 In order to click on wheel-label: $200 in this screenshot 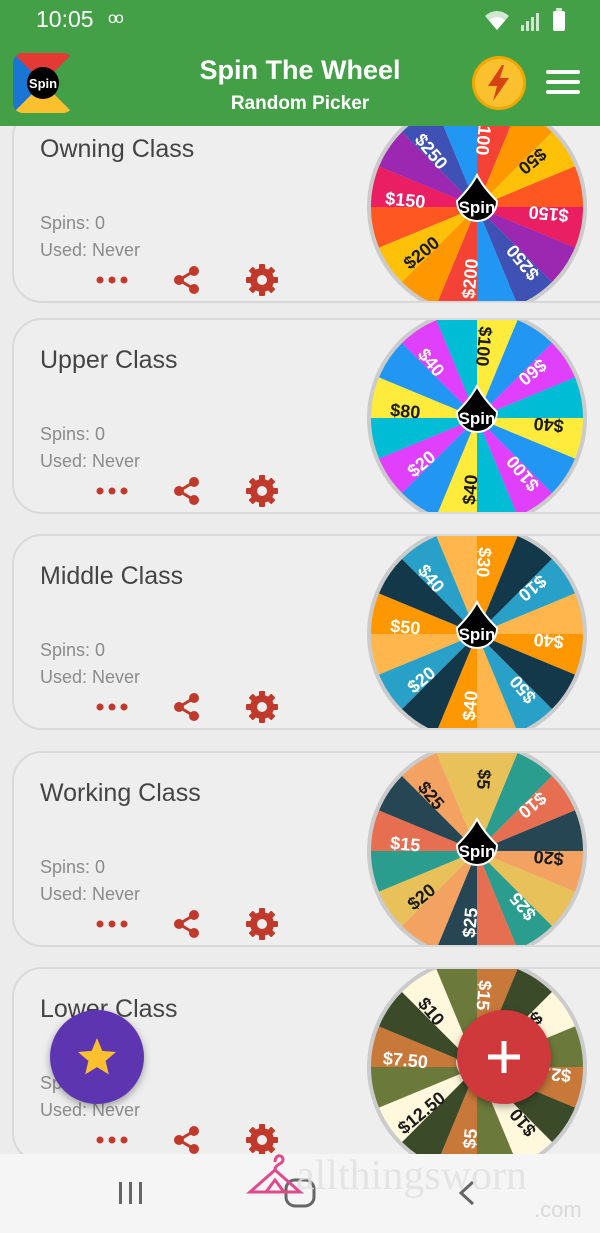, I will do `click(470, 279)`.